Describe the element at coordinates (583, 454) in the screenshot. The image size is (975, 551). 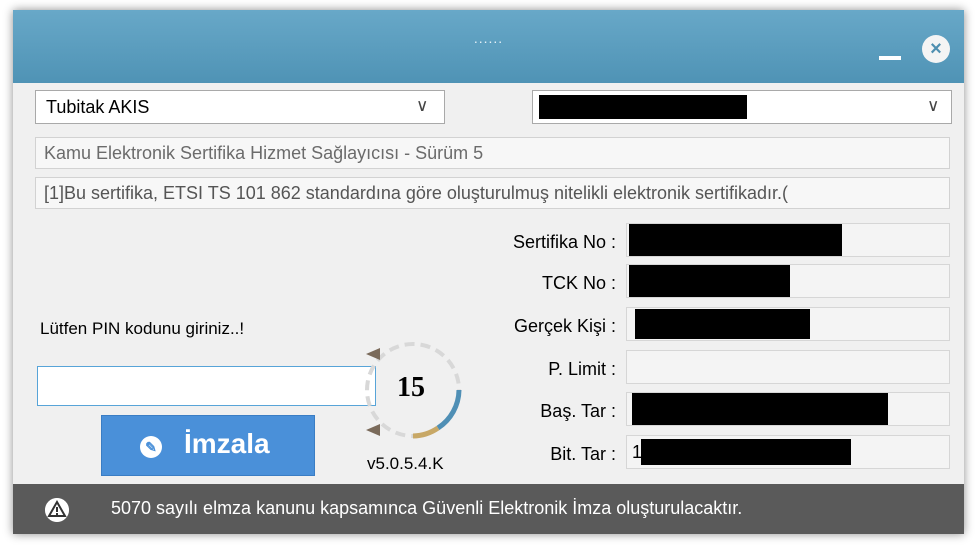
I see `label-end-date: Bit. Tar :` at that location.